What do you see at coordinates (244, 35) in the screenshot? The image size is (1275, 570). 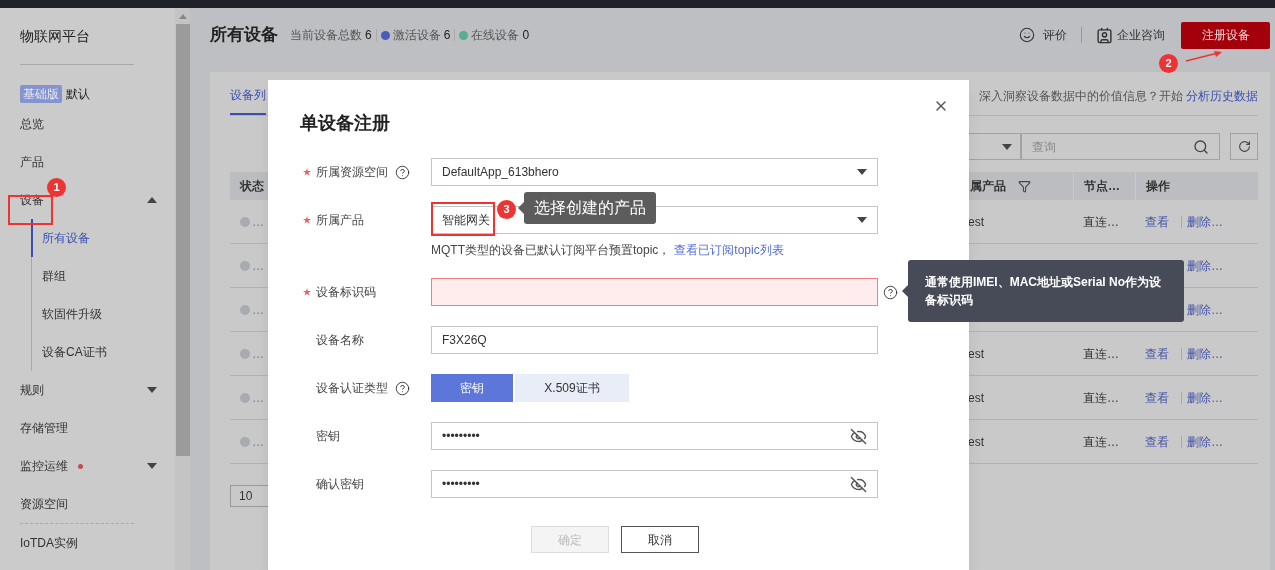 I see `page-title: 所有设备` at bounding box center [244, 35].